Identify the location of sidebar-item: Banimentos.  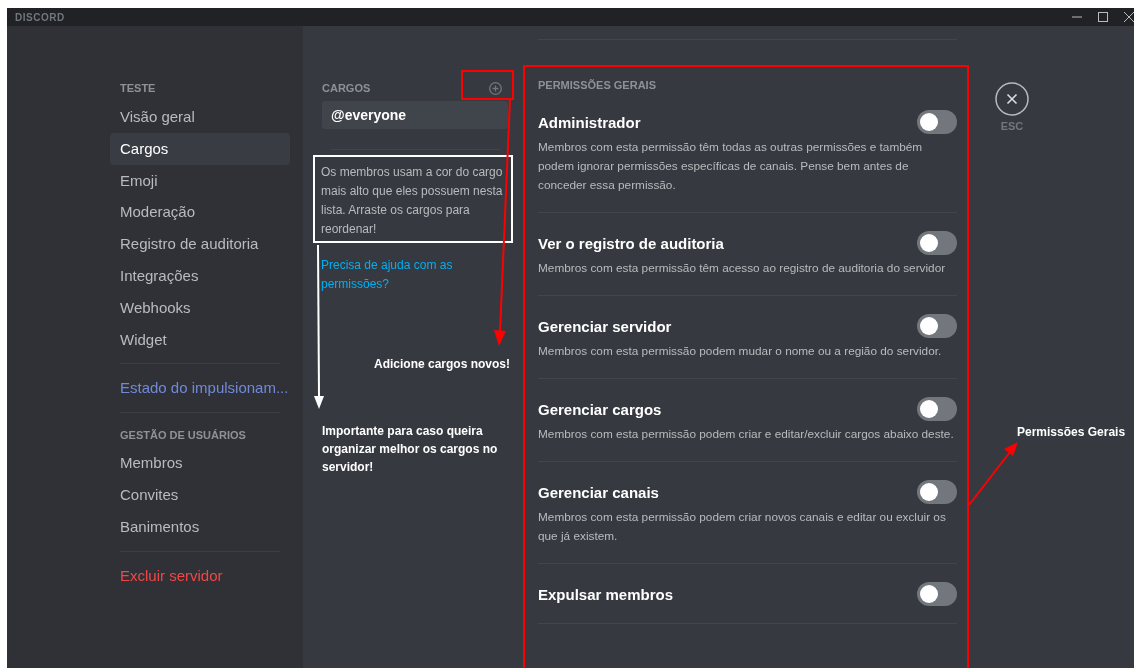
(200, 526).